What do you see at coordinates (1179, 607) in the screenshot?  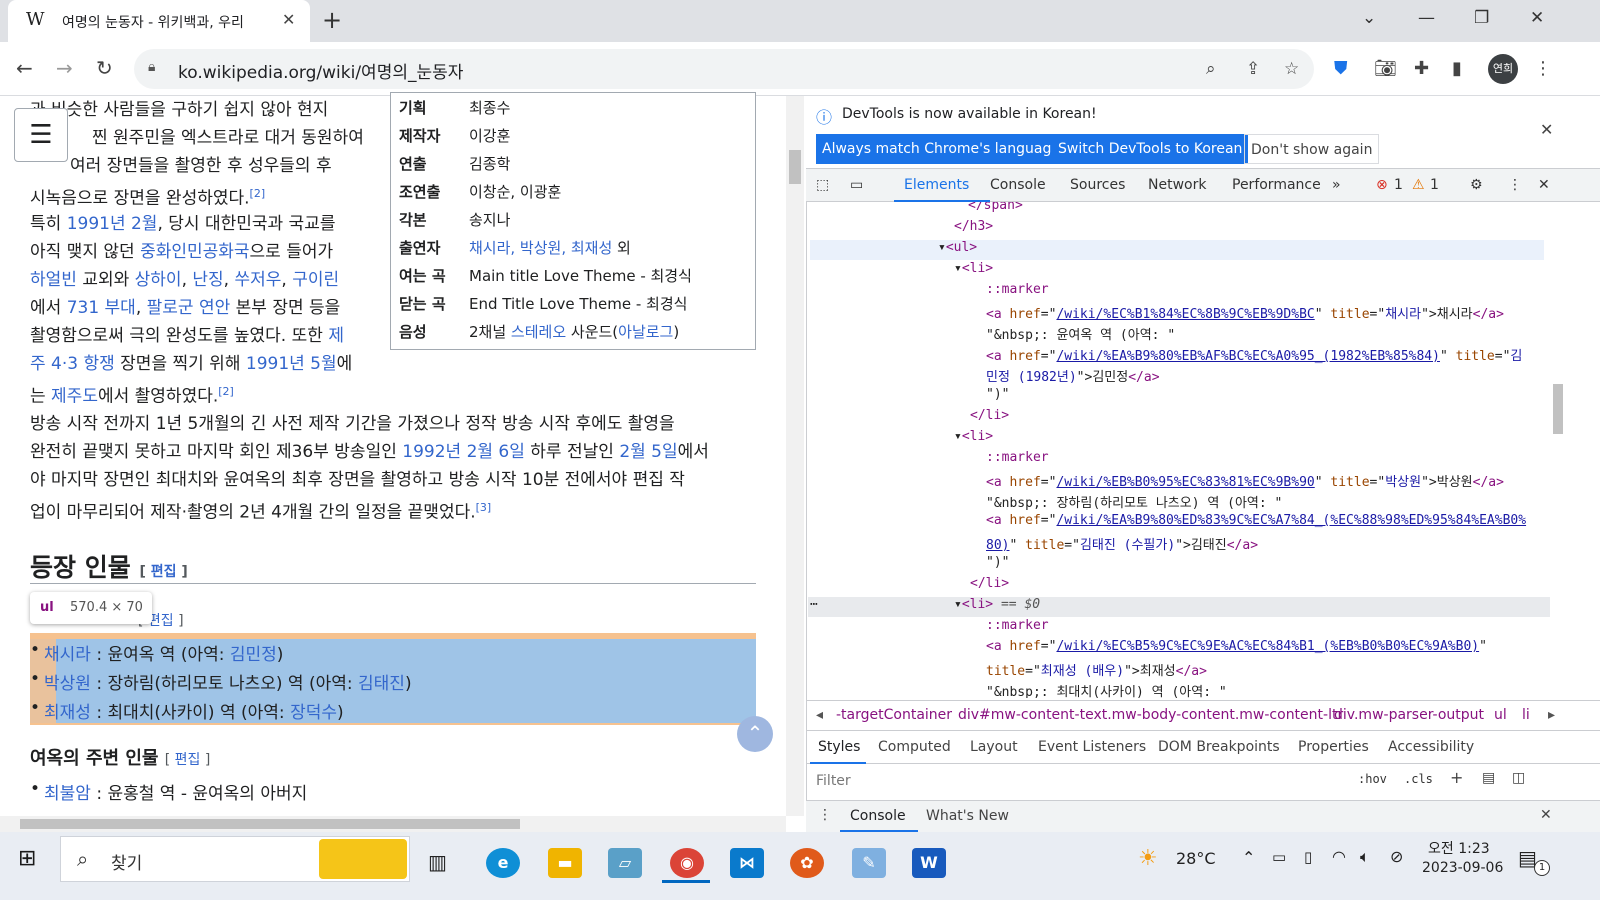 I see `tree-node-li-selected: ⋯ ▾<li> == $0` at bounding box center [1179, 607].